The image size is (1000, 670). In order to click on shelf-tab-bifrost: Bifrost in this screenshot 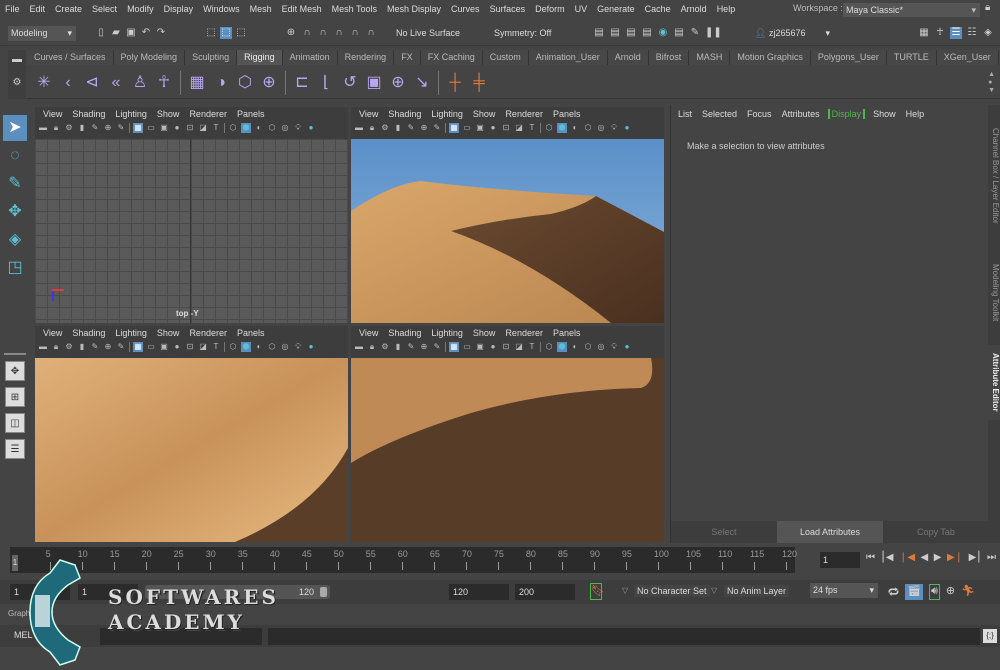, I will do `click(669, 57)`.